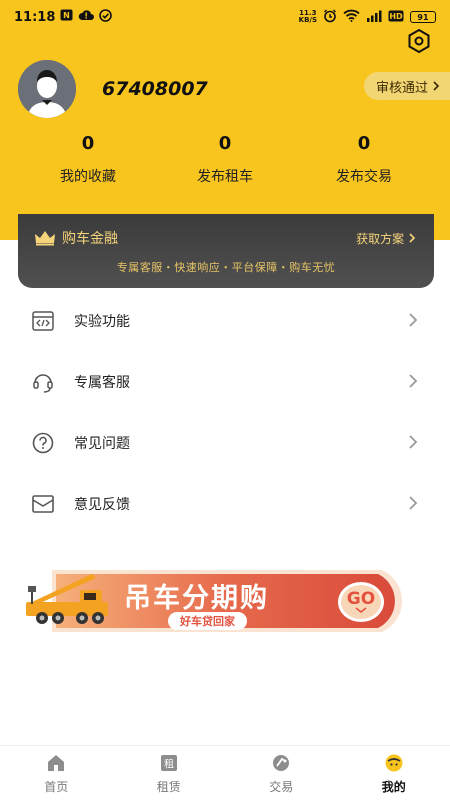  What do you see at coordinates (102, 443) in the screenshot?
I see `menu-label: 常见问题` at bounding box center [102, 443].